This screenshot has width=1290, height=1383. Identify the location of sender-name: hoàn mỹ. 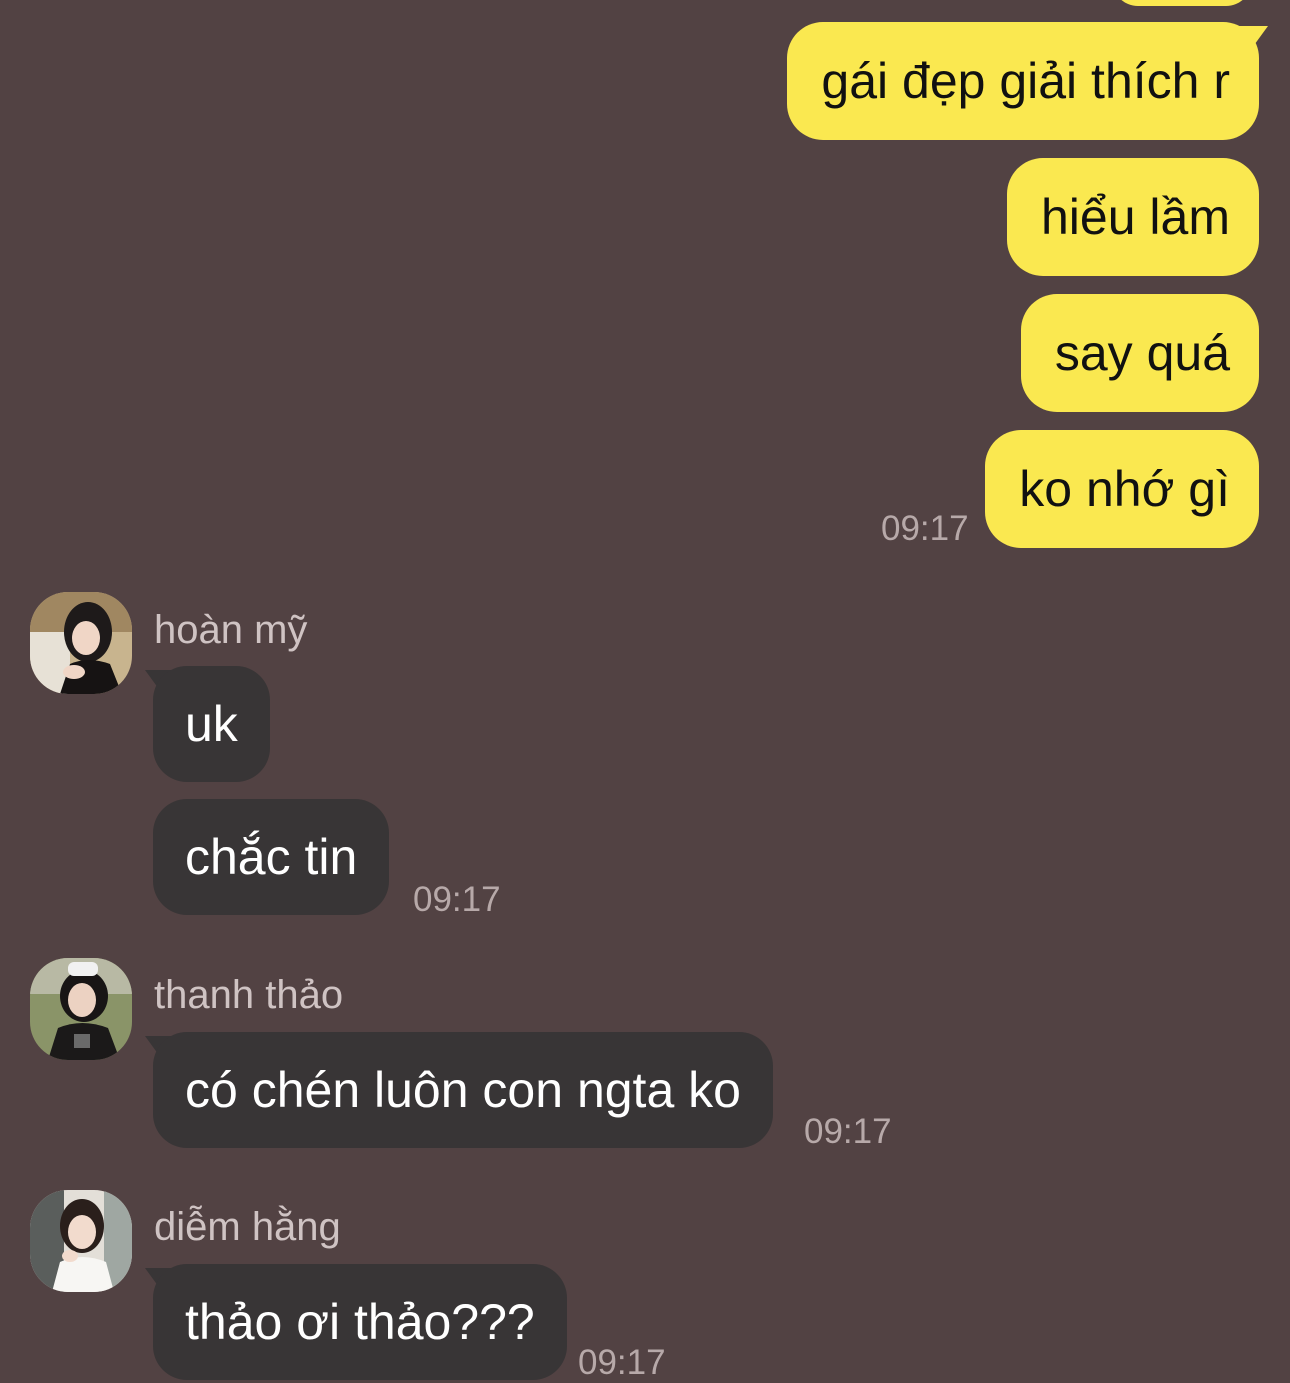
(231, 630).